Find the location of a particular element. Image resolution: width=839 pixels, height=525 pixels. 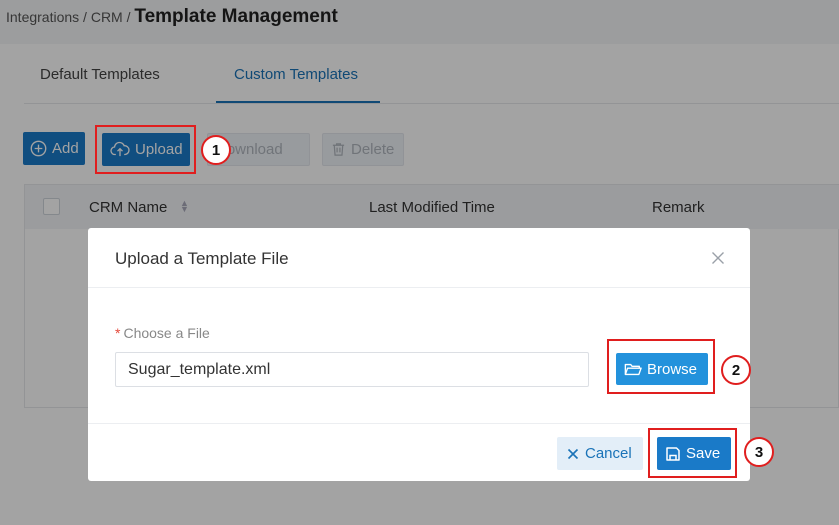

step-2-badge: 2 is located at coordinates (736, 370).